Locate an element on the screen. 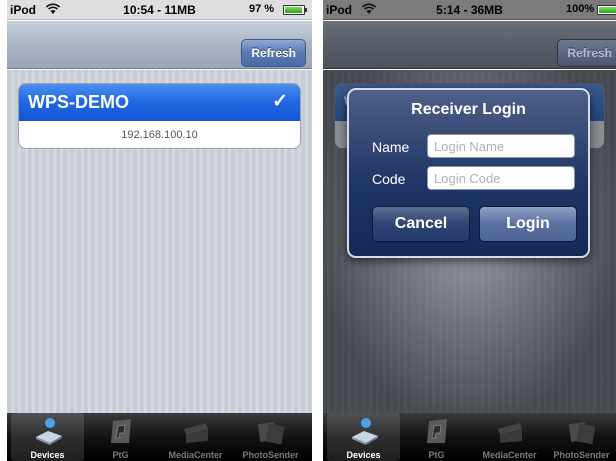 The height and width of the screenshot is (461, 616). name-label: Name is located at coordinates (391, 147).